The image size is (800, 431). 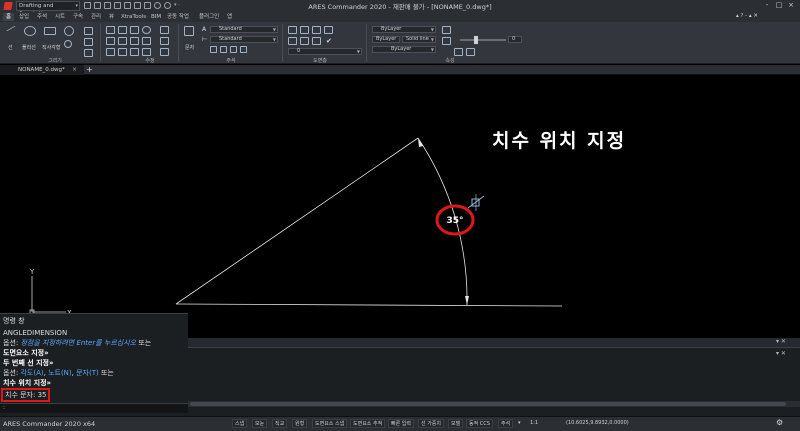 I want to click on match-properties-icon, so click(x=446, y=30).